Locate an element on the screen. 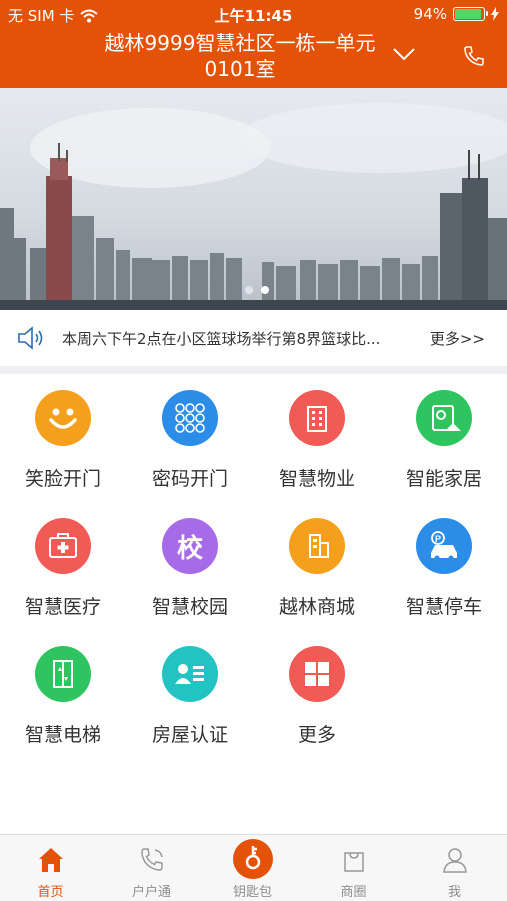  service-smile-open: 笑脸开门 is located at coordinates (63, 442).